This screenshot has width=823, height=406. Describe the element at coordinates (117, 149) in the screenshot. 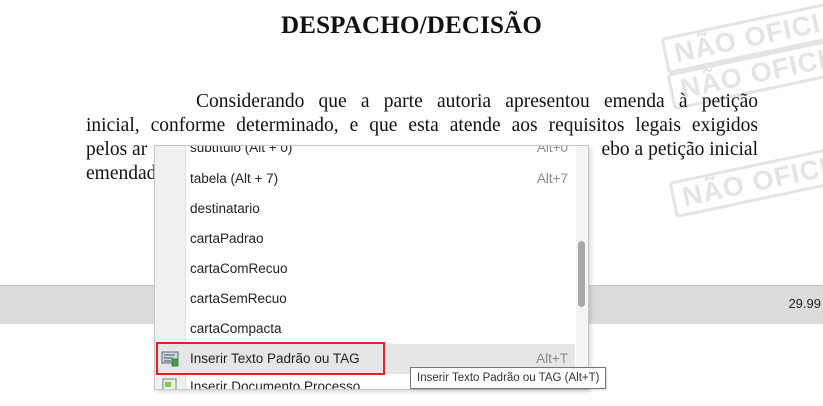

I see `body-line: pelos ar` at that location.